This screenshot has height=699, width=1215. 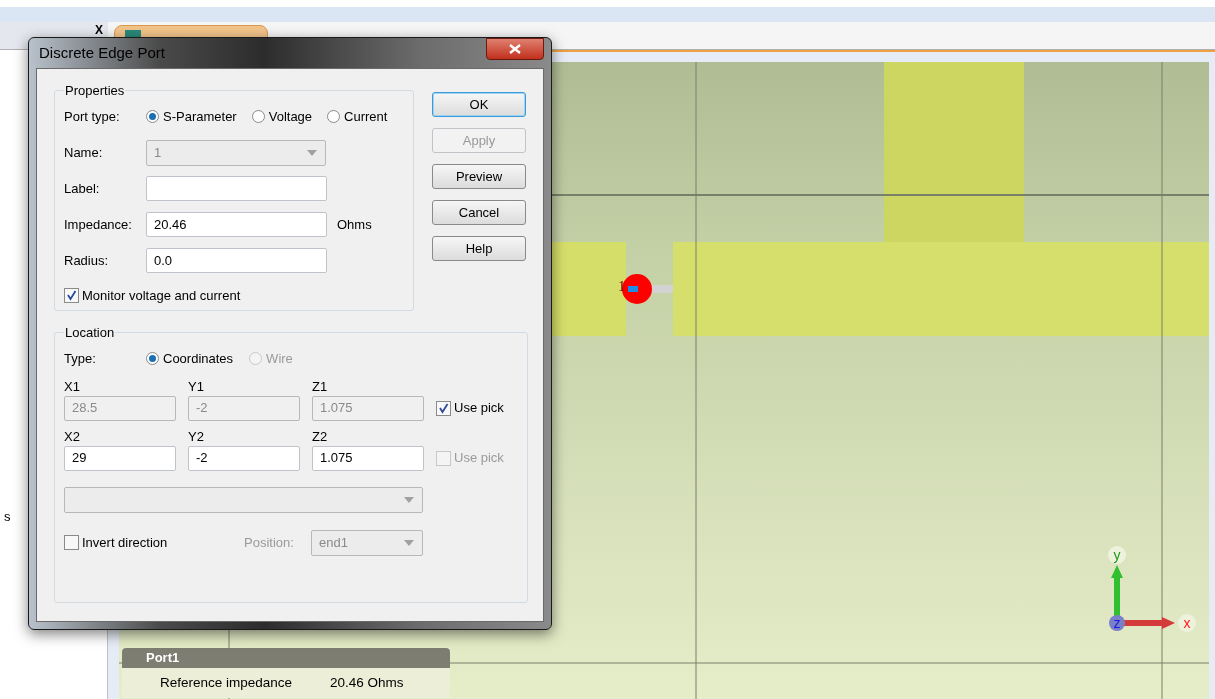 I want to click on window-title: Discrete Edge Port, so click(x=101, y=52).